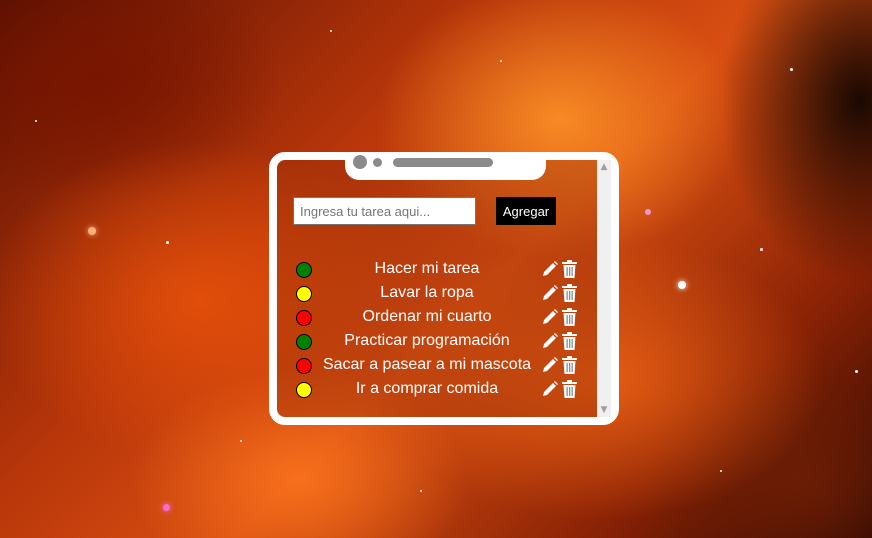 The width and height of the screenshot is (872, 538). I want to click on task-item: Ir a comprar comida, so click(437, 392).